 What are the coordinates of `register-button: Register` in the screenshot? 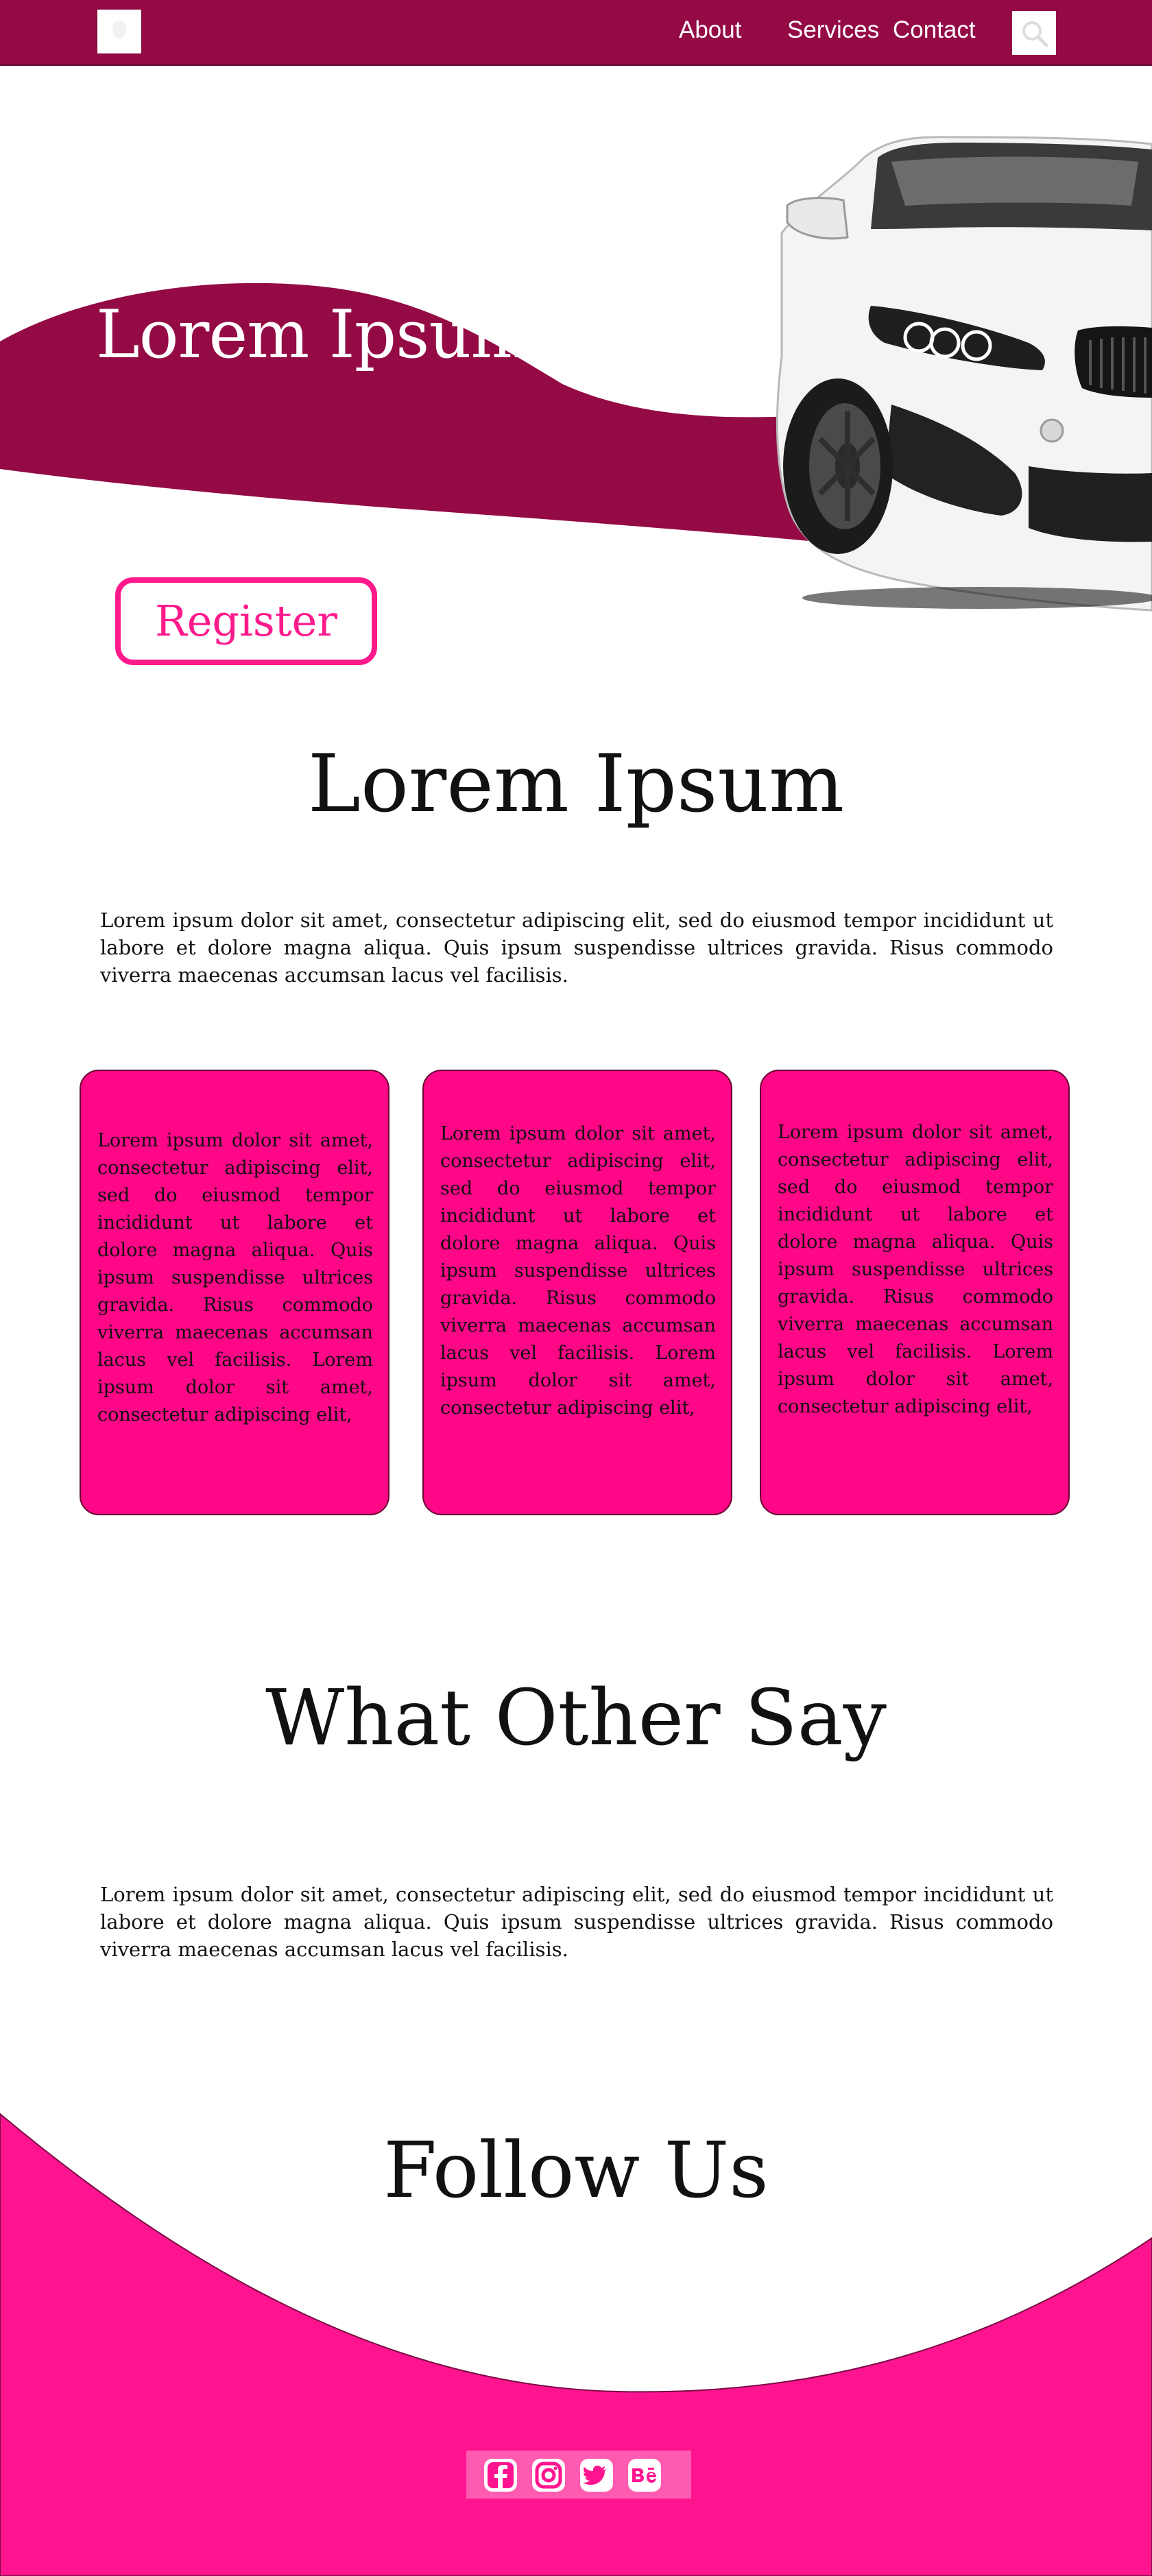 It's located at (246, 621).